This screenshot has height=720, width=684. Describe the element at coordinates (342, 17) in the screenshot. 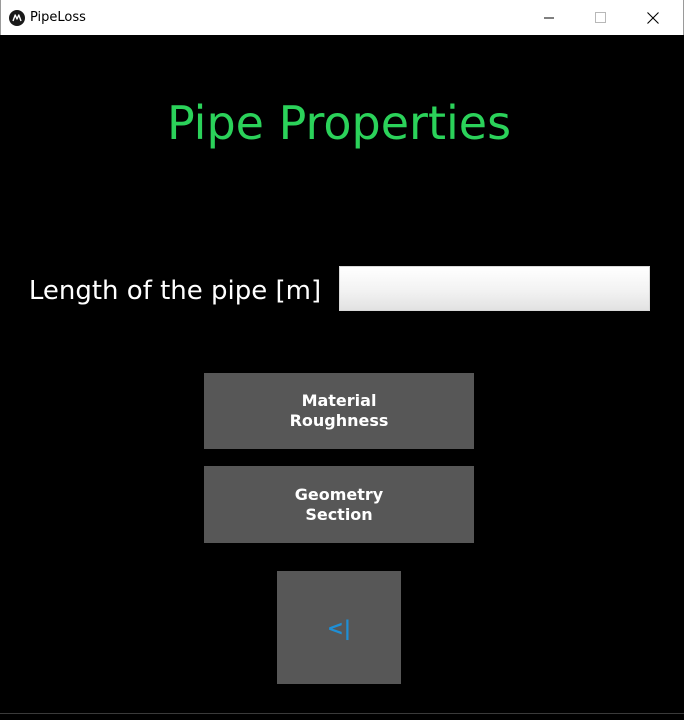

I see `title-bar: PipeLoss` at that location.